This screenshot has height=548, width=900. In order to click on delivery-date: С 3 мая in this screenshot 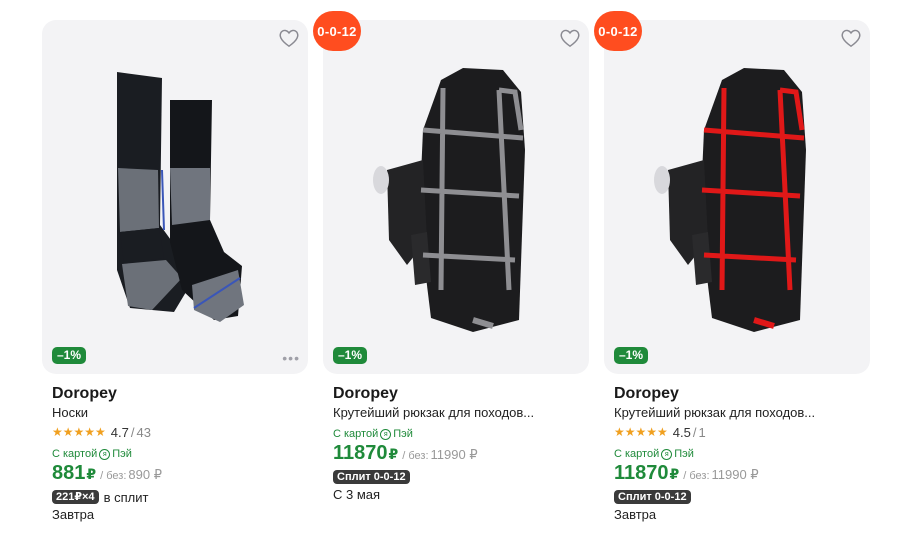, I will do `click(357, 494)`.